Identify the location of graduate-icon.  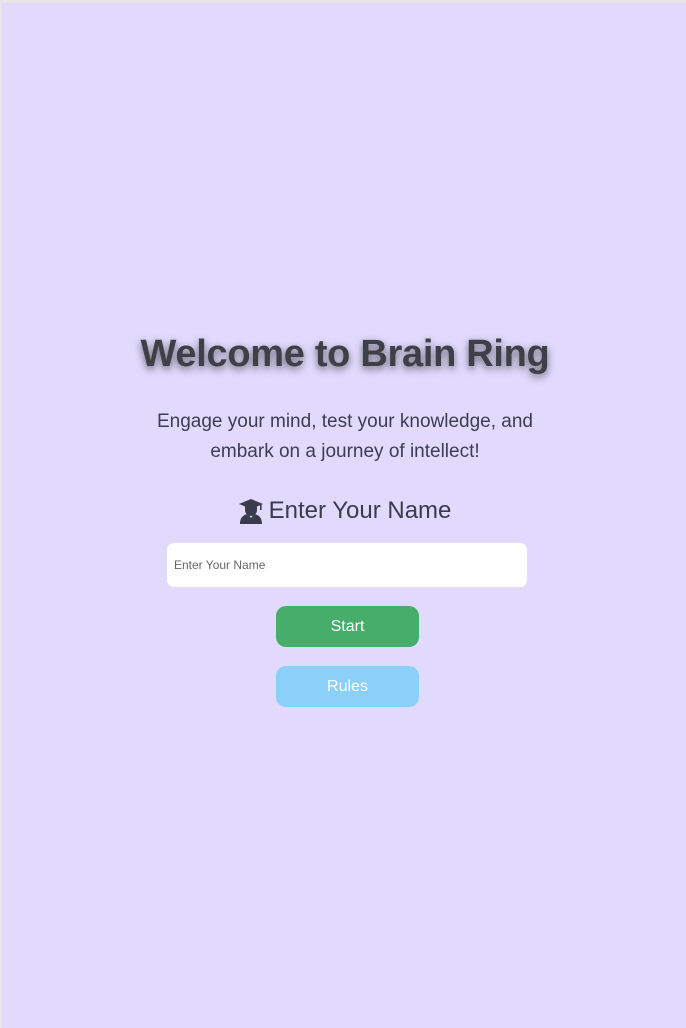
(250, 511).